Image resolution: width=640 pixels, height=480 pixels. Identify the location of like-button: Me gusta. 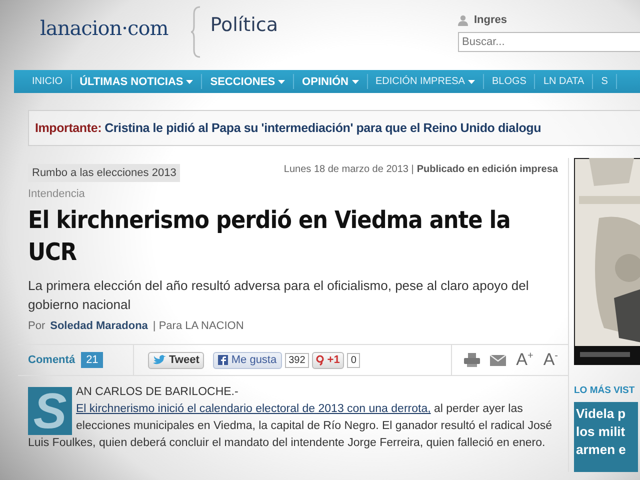
(247, 360).